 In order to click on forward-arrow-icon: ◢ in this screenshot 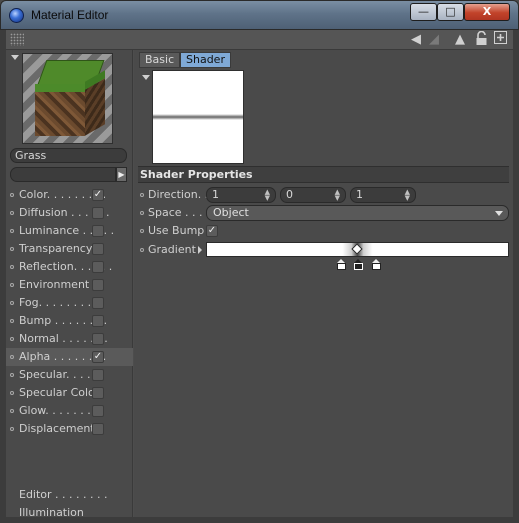, I will do `click(434, 39)`.